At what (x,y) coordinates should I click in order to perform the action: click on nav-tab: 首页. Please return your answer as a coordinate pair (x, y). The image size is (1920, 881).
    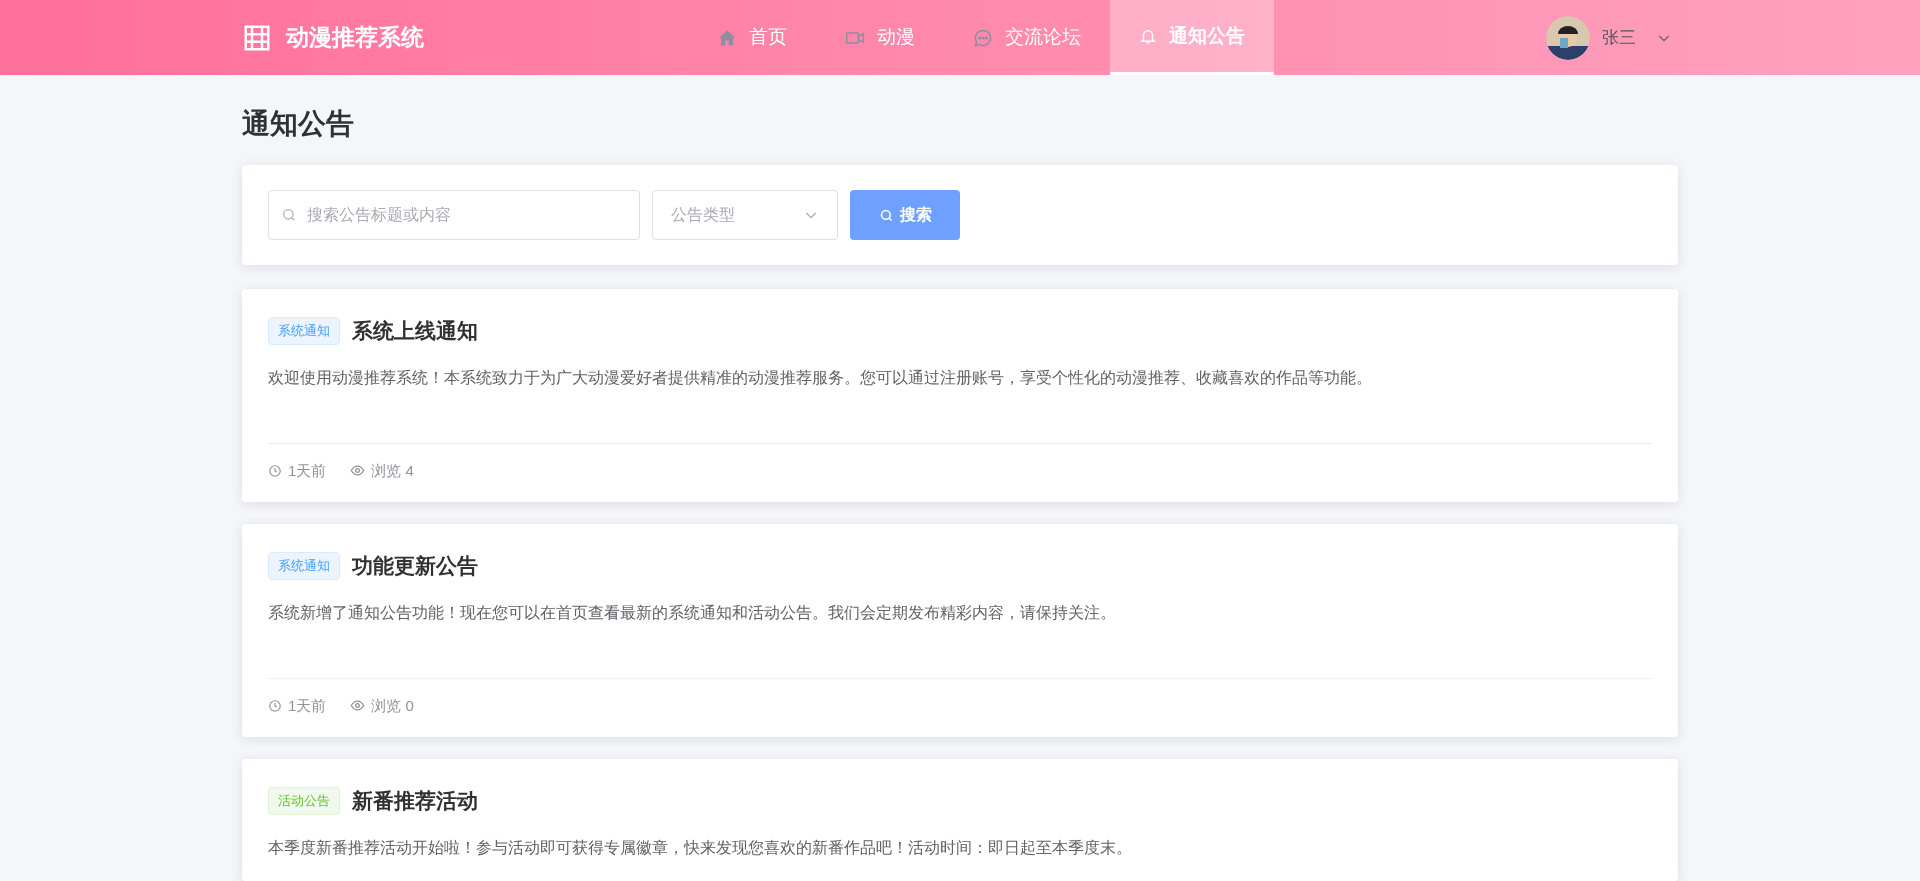
    Looking at the image, I should click on (752, 37).